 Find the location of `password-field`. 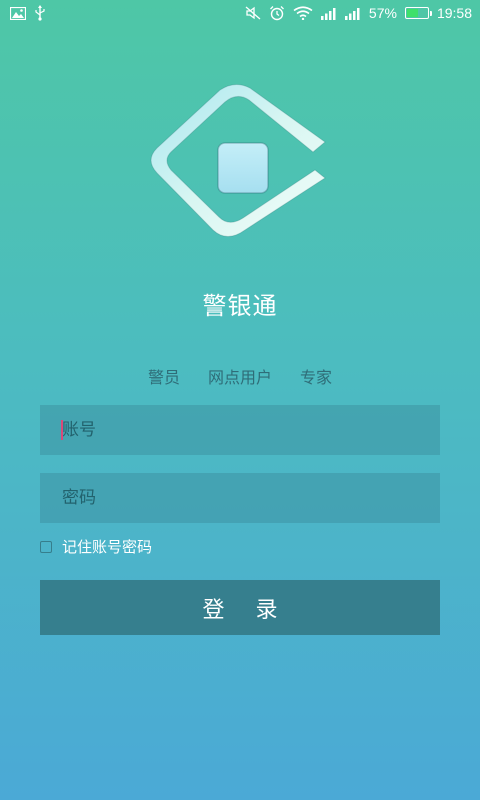

password-field is located at coordinates (240, 498).